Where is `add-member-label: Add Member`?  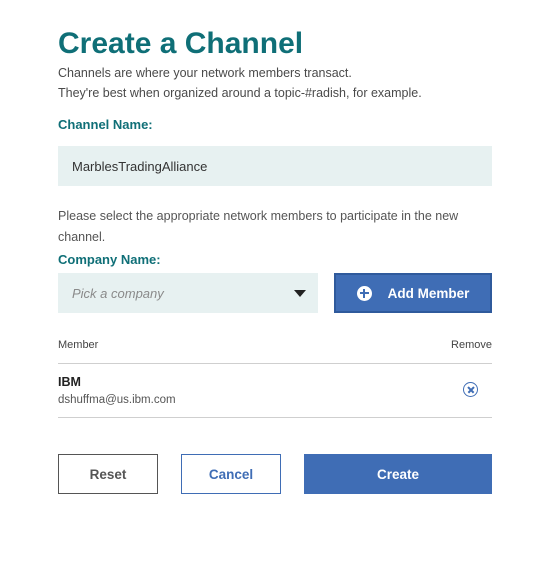 add-member-label: Add Member is located at coordinates (428, 293).